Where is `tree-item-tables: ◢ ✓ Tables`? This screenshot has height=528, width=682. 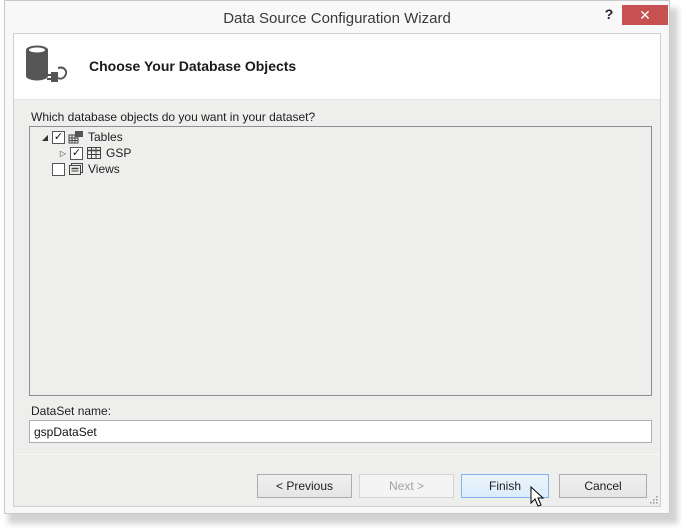
tree-item-tables: ◢ ✓ Tables is located at coordinates (81, 137).